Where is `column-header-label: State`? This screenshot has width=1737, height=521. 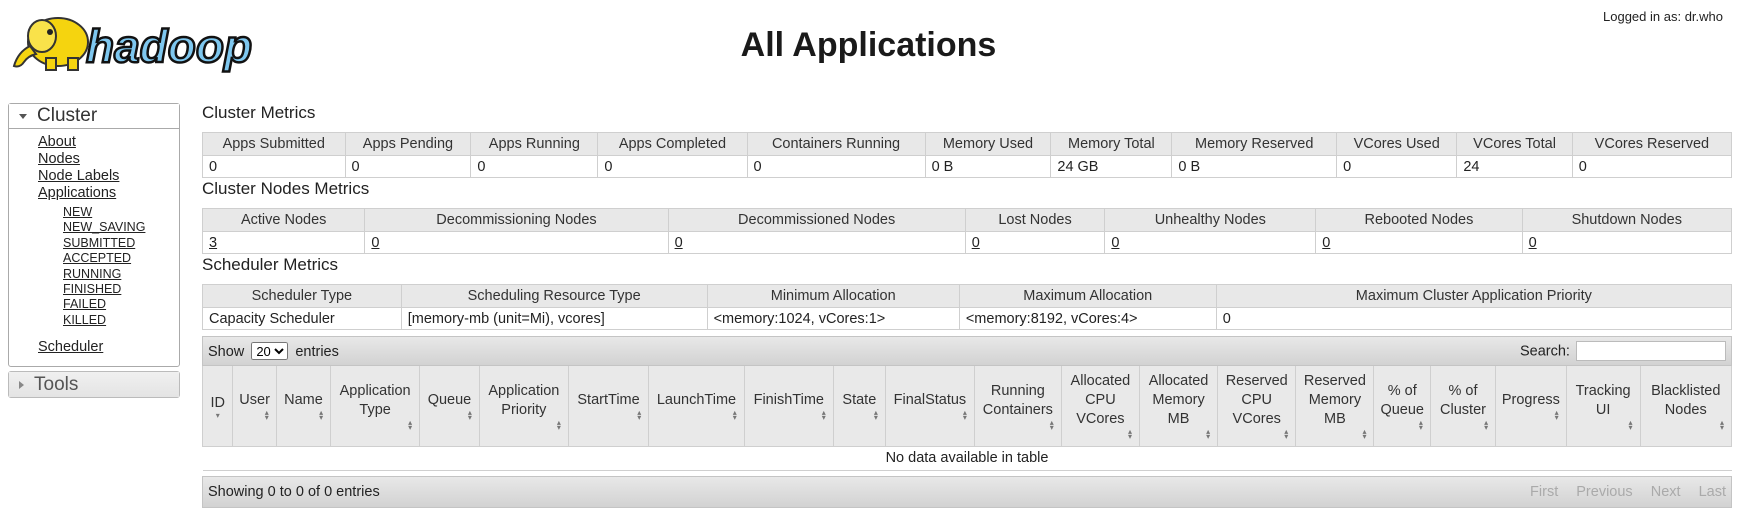 column-header-label: State is located at coordinates (859, 400).